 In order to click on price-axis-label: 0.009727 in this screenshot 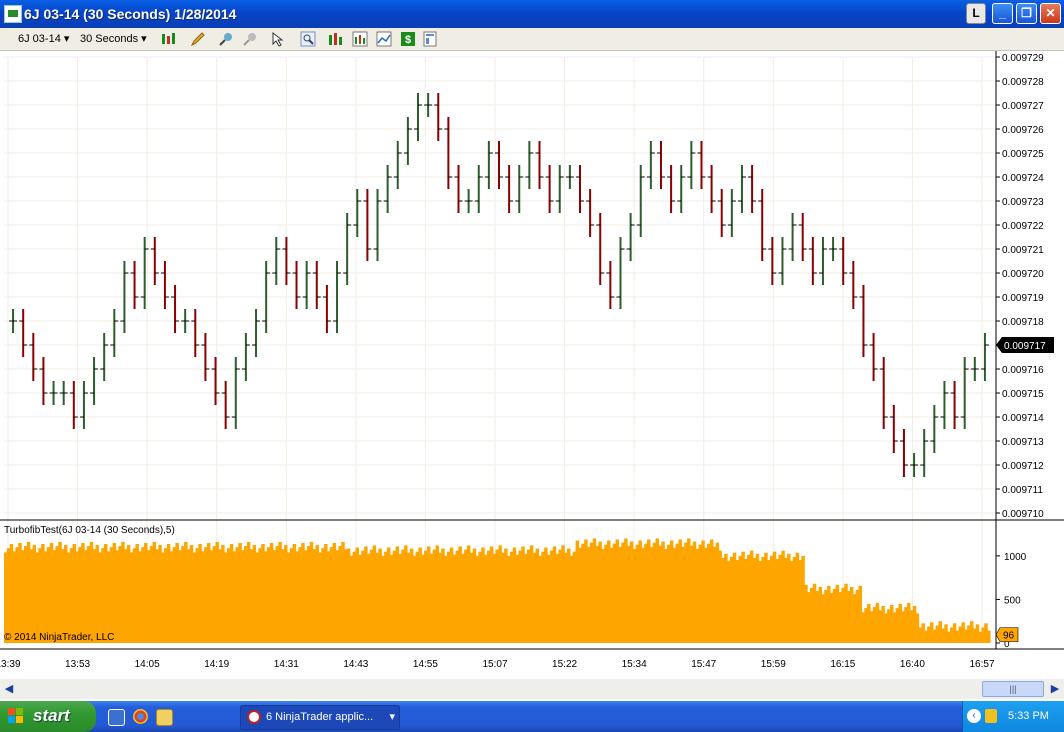, I will do `click(1023, 106)`.